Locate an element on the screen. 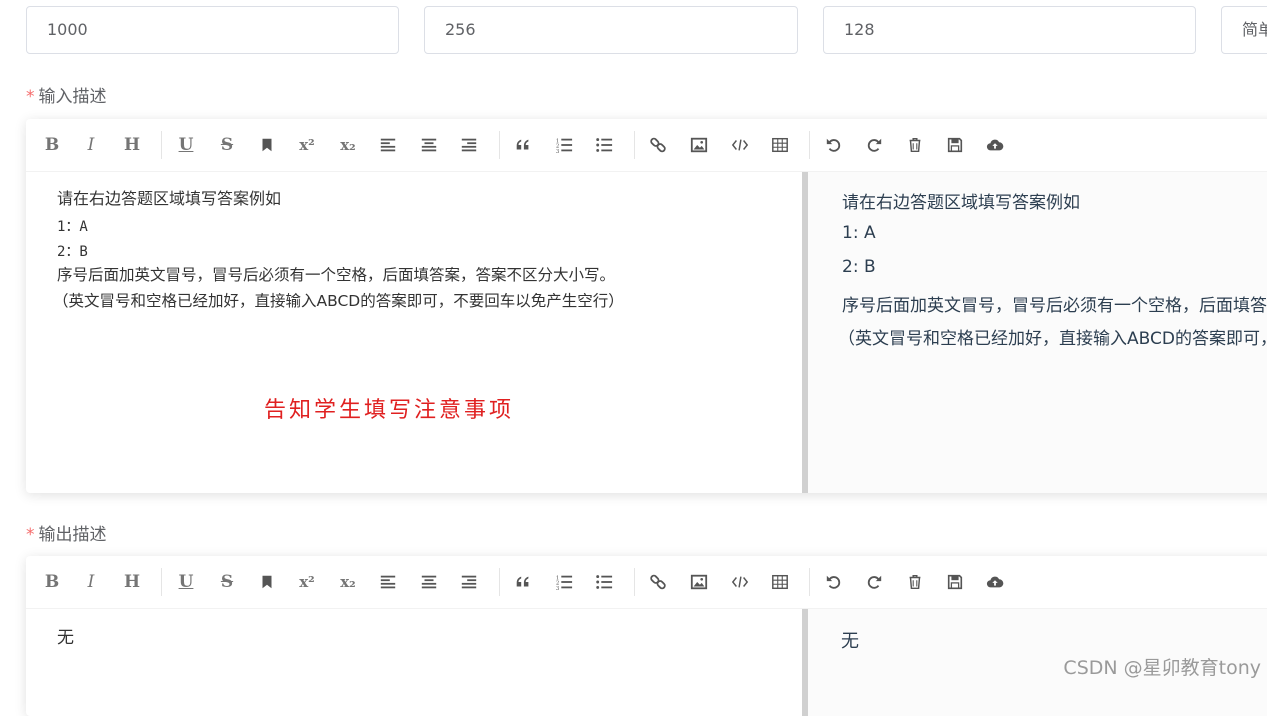  code-icon is located at coordinates (740, 582).